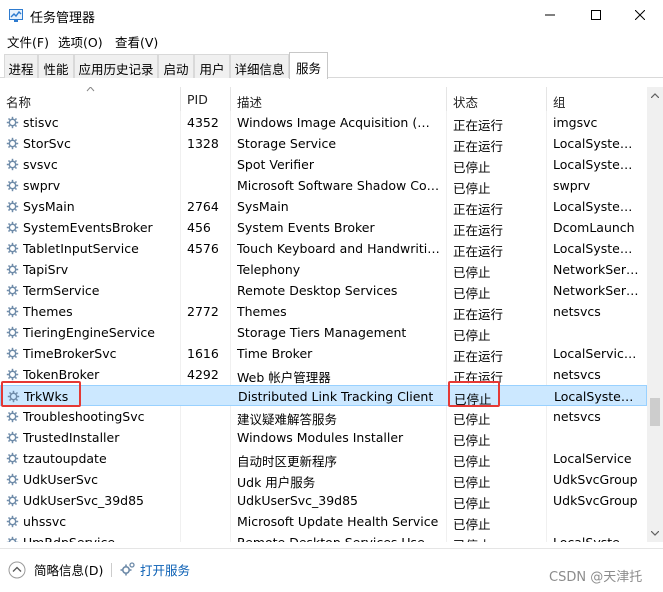 The height and width of the screenshot is (592, 663). What do you see at coordinates (203, 248) in the screenshot?
I see `service-pid: 4576` at bounding box center [203, 248].